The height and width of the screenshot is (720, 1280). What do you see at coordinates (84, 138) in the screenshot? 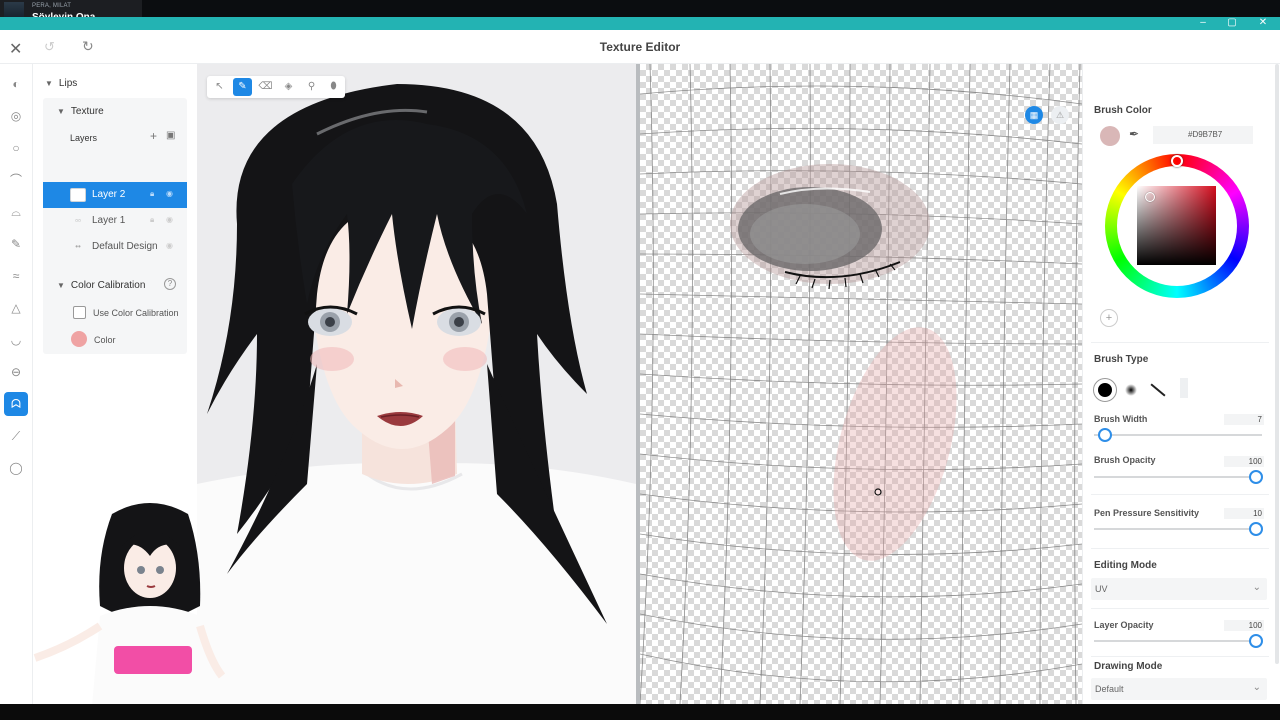
I see `layers-heading: Layers` at bounding box center [84, 138].